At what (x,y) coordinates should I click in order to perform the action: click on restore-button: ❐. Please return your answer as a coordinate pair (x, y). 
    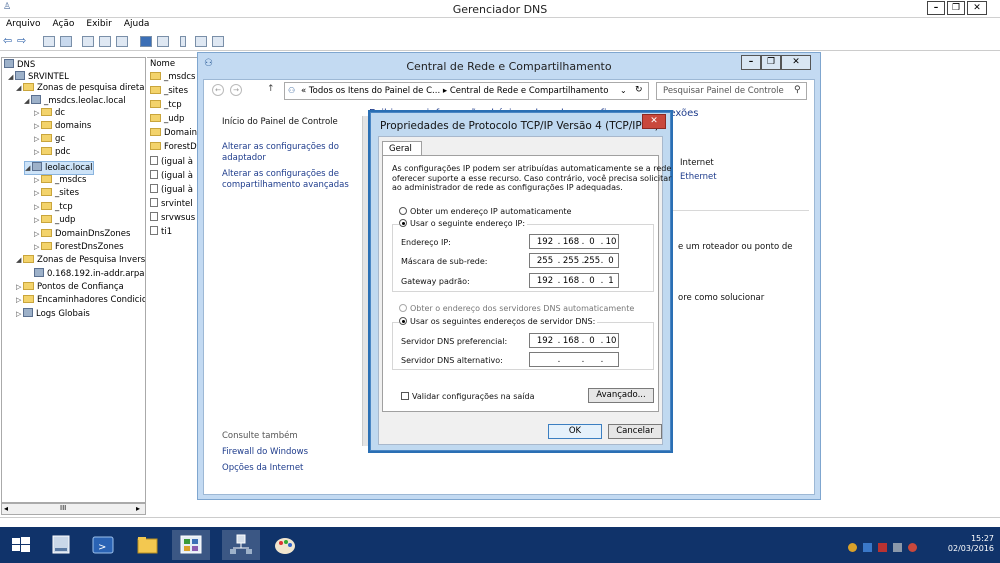
    Looking at the image, I should click on (956, 8).